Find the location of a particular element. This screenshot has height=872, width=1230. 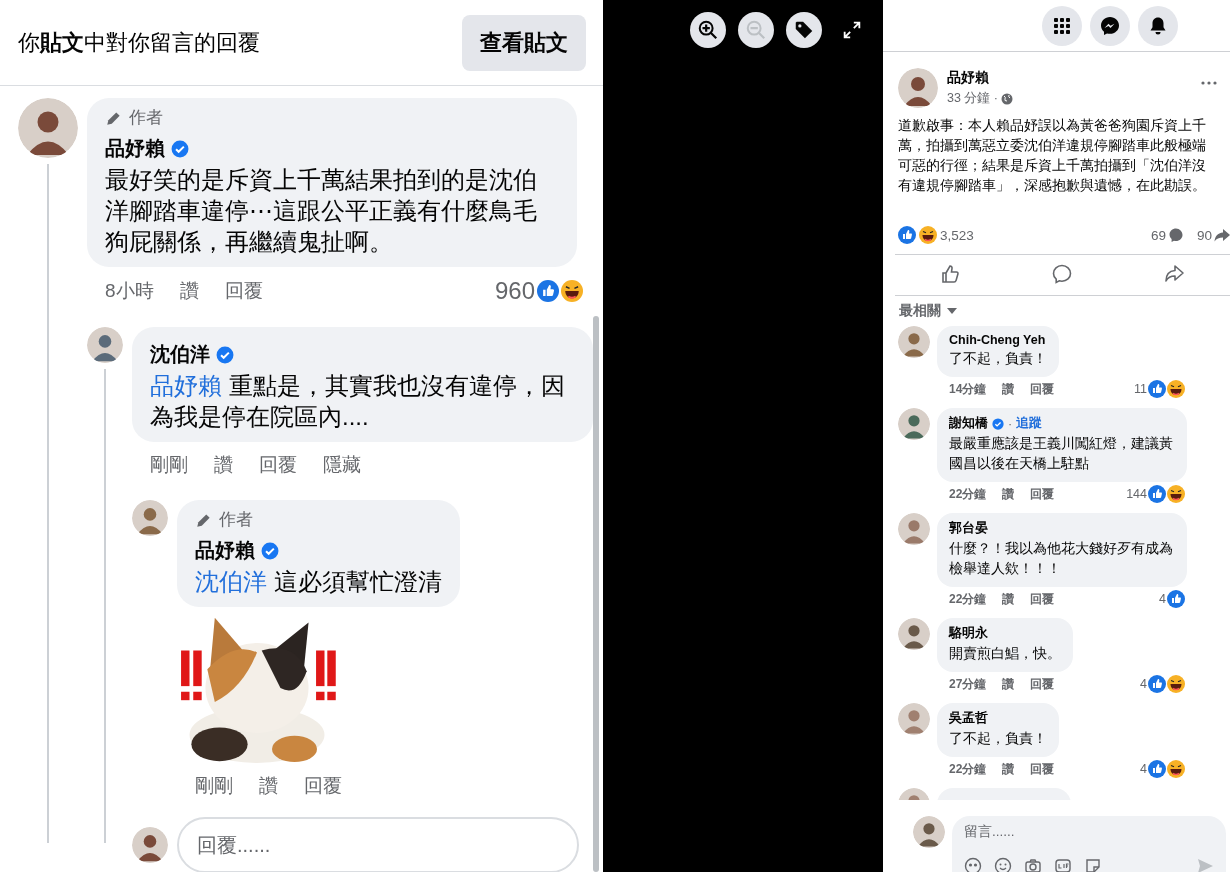

grid-icon is located at coordinates (1062, 25).